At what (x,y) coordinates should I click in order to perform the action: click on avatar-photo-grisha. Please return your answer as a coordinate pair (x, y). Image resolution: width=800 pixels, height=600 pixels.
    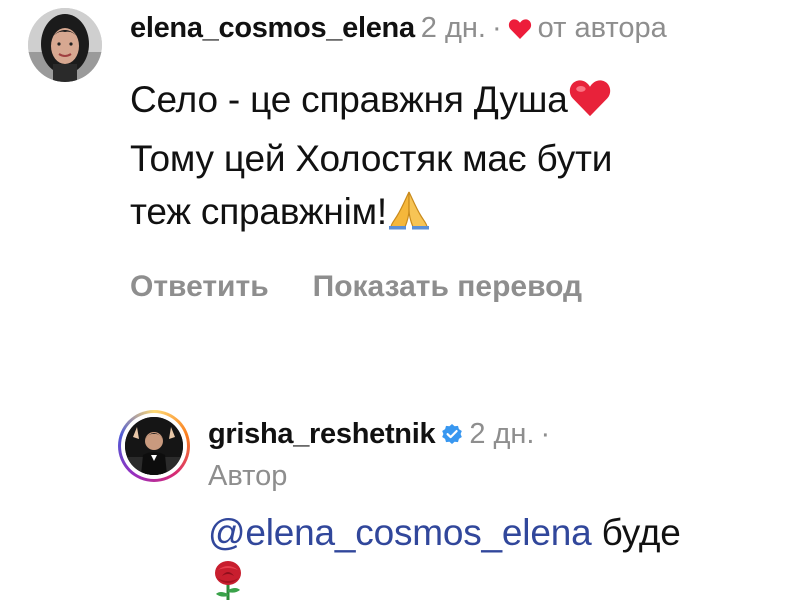
    Looking at the image, I should click on (154, 446).